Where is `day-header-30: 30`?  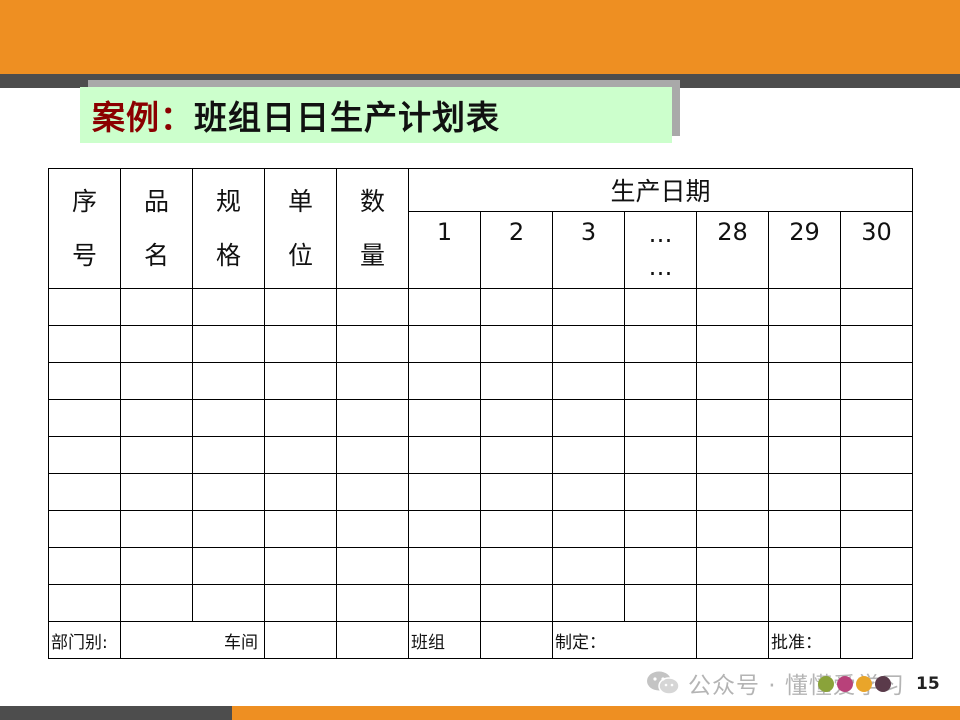
day-header-30: 30 is located at coordinates (876, 250).